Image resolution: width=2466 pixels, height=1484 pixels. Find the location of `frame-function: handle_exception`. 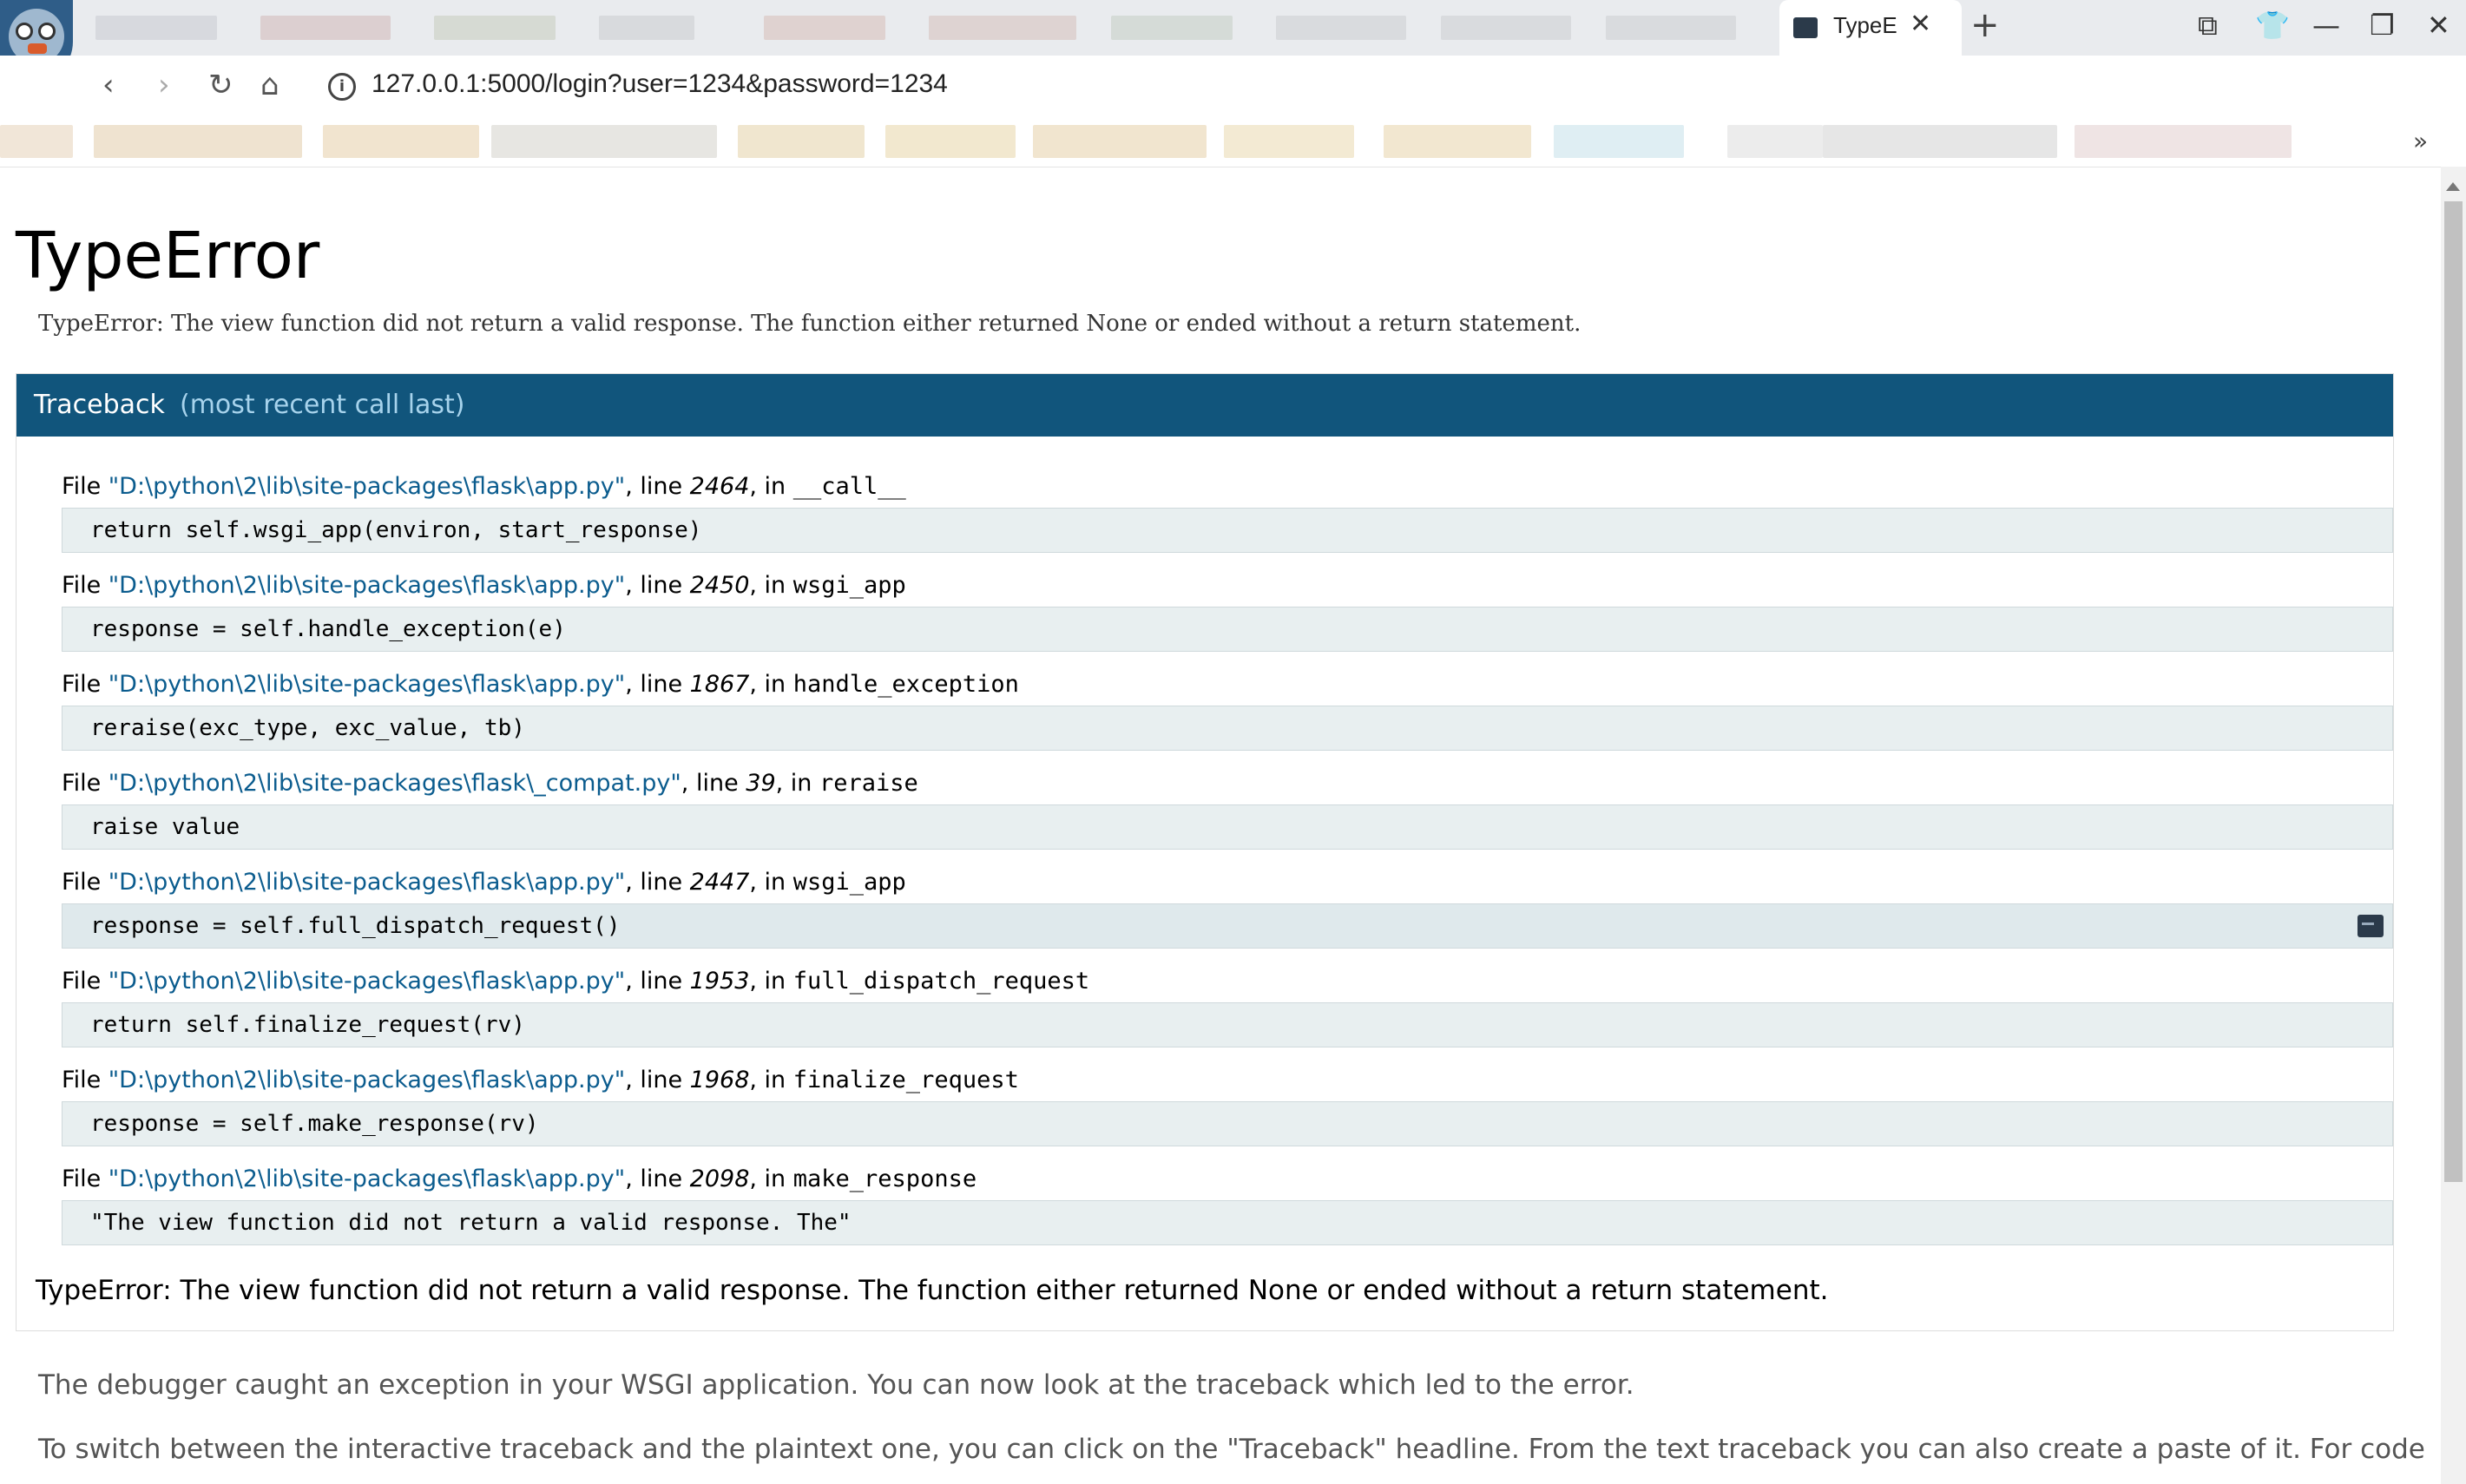

frame-function: handle_exception is located at coordinates (906, 684).